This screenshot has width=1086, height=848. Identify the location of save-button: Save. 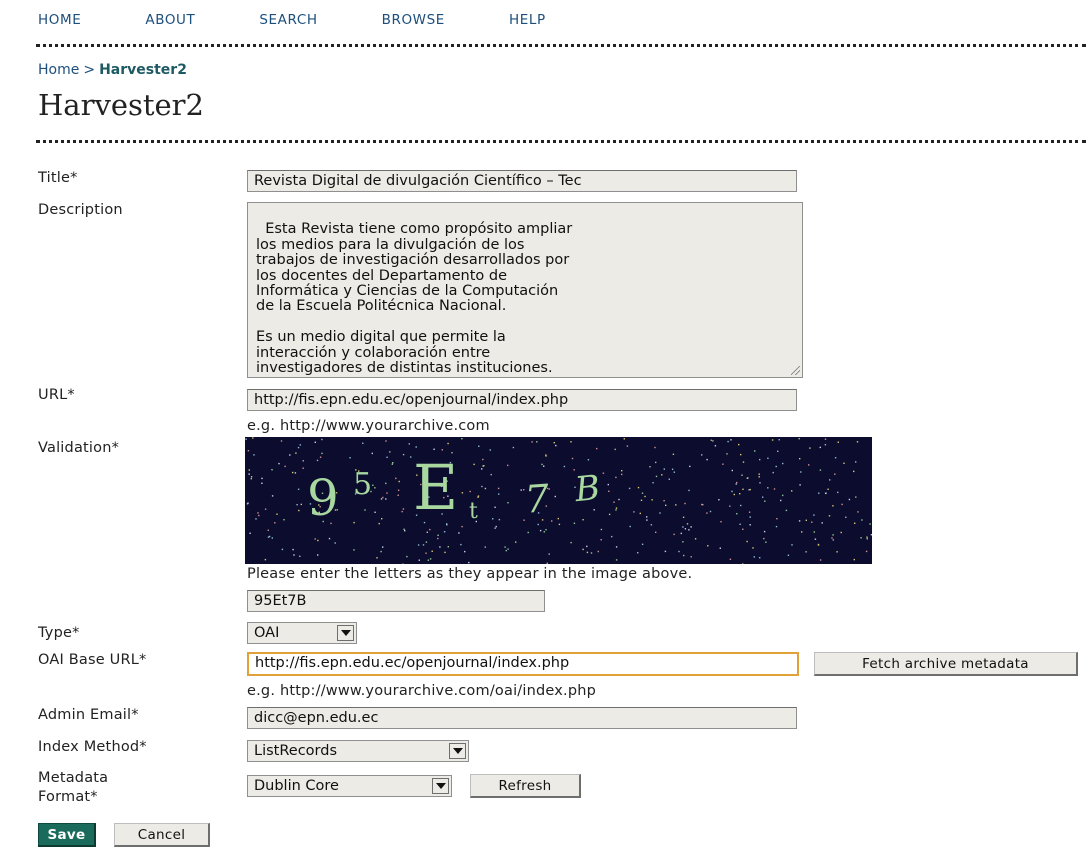
(67, 835).